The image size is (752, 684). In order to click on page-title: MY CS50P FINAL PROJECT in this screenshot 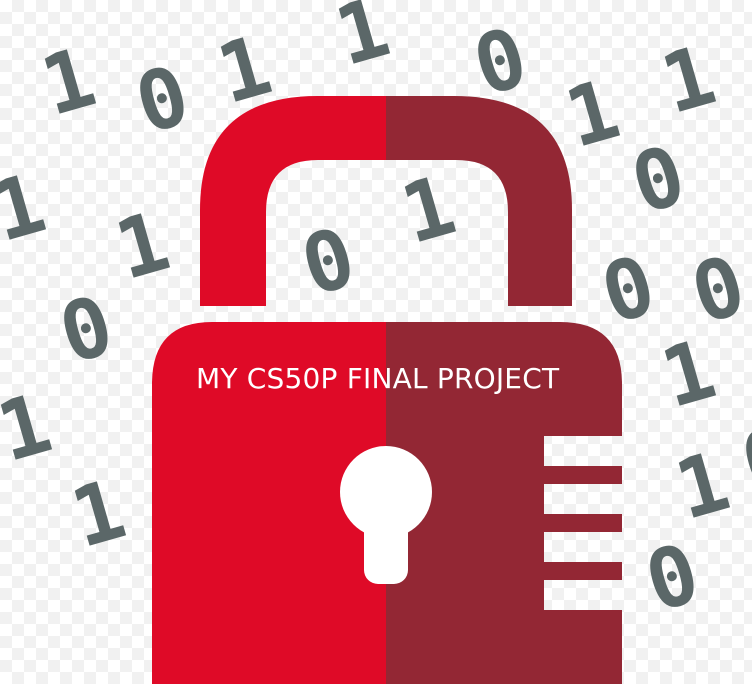, I will do `click(378, 378)`.